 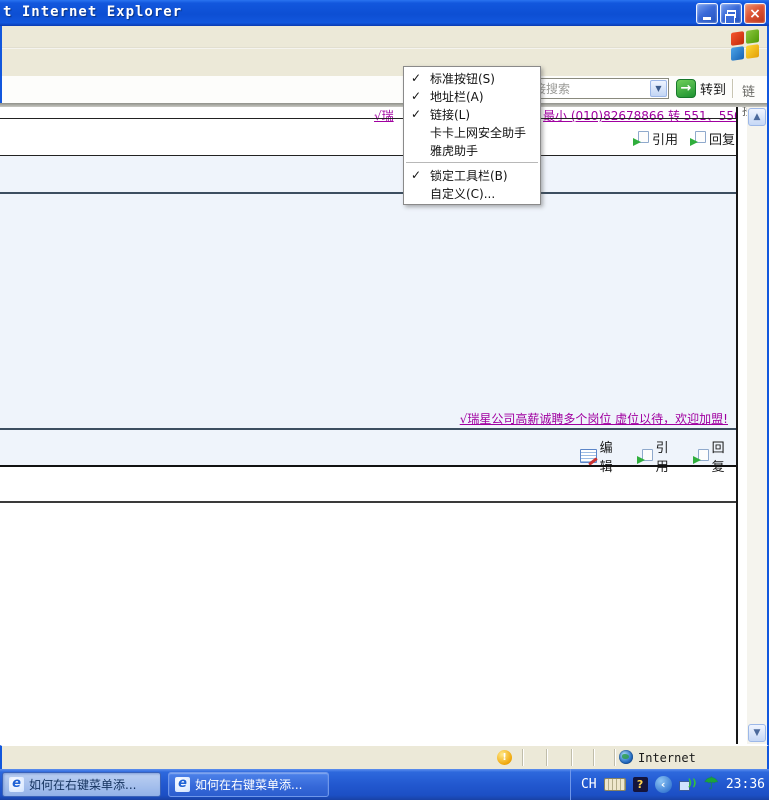 I want to click on restore-icon, so click(x=730, y=16).